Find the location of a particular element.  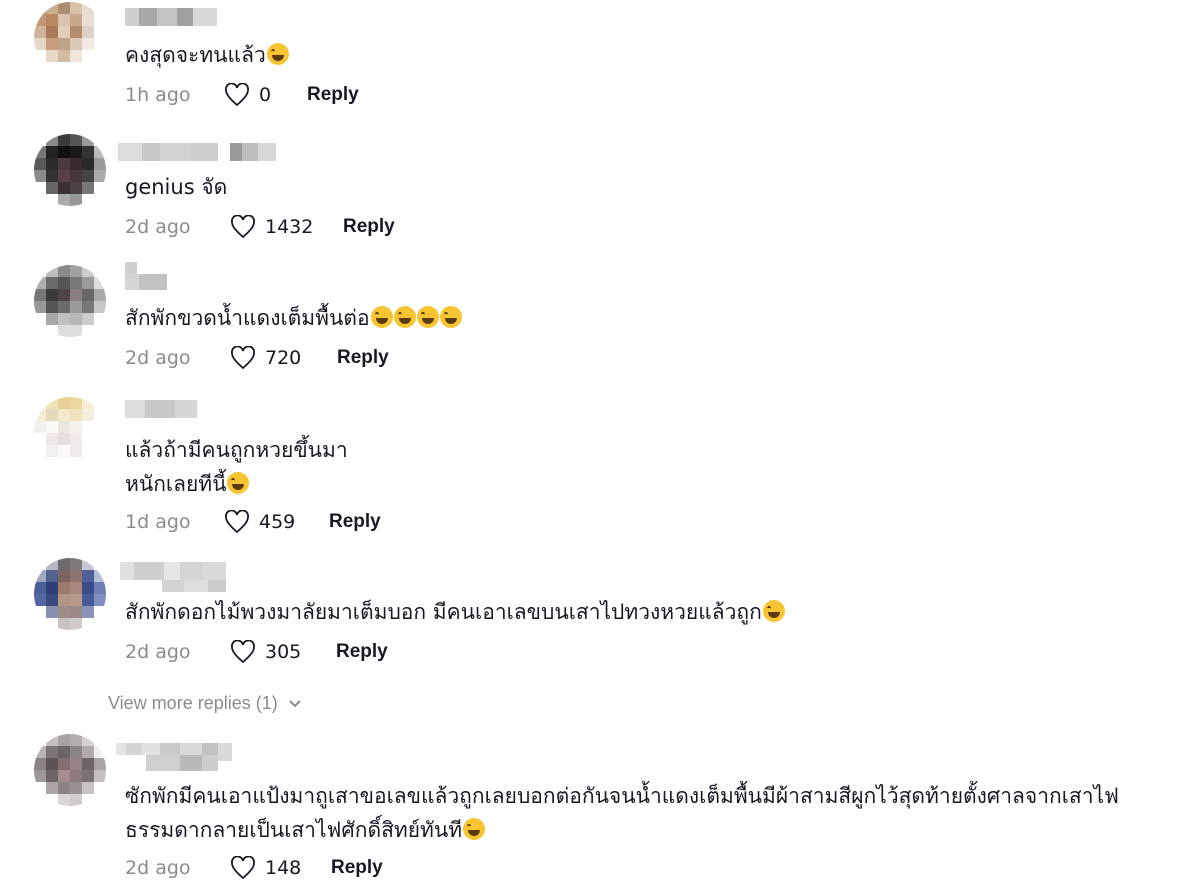

like-count: 148 is located at coordinates (283, 868).